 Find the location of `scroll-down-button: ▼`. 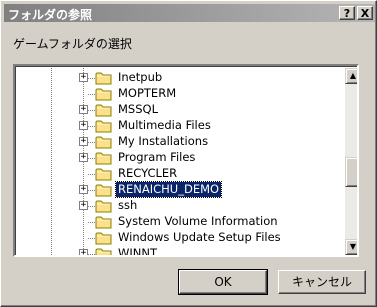

scroll-down-button: ▼ is located at coordinates (351, 247).